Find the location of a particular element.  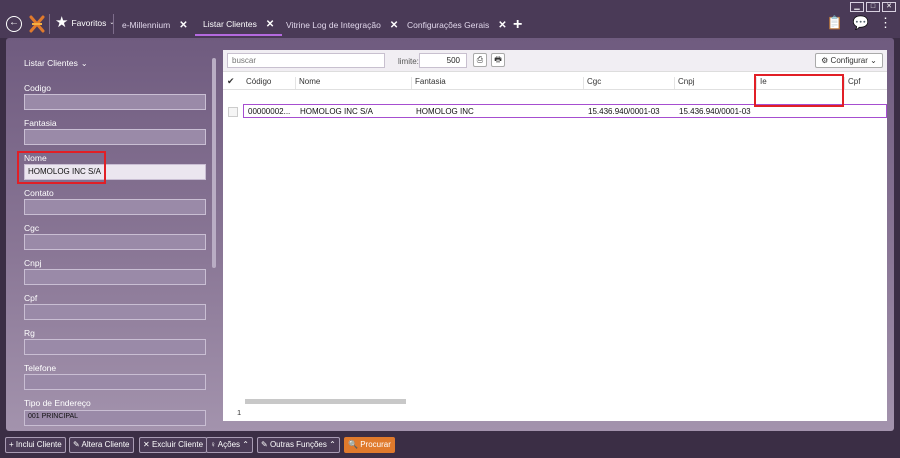

limite-label: limite: is located at coordinates (408, 61).